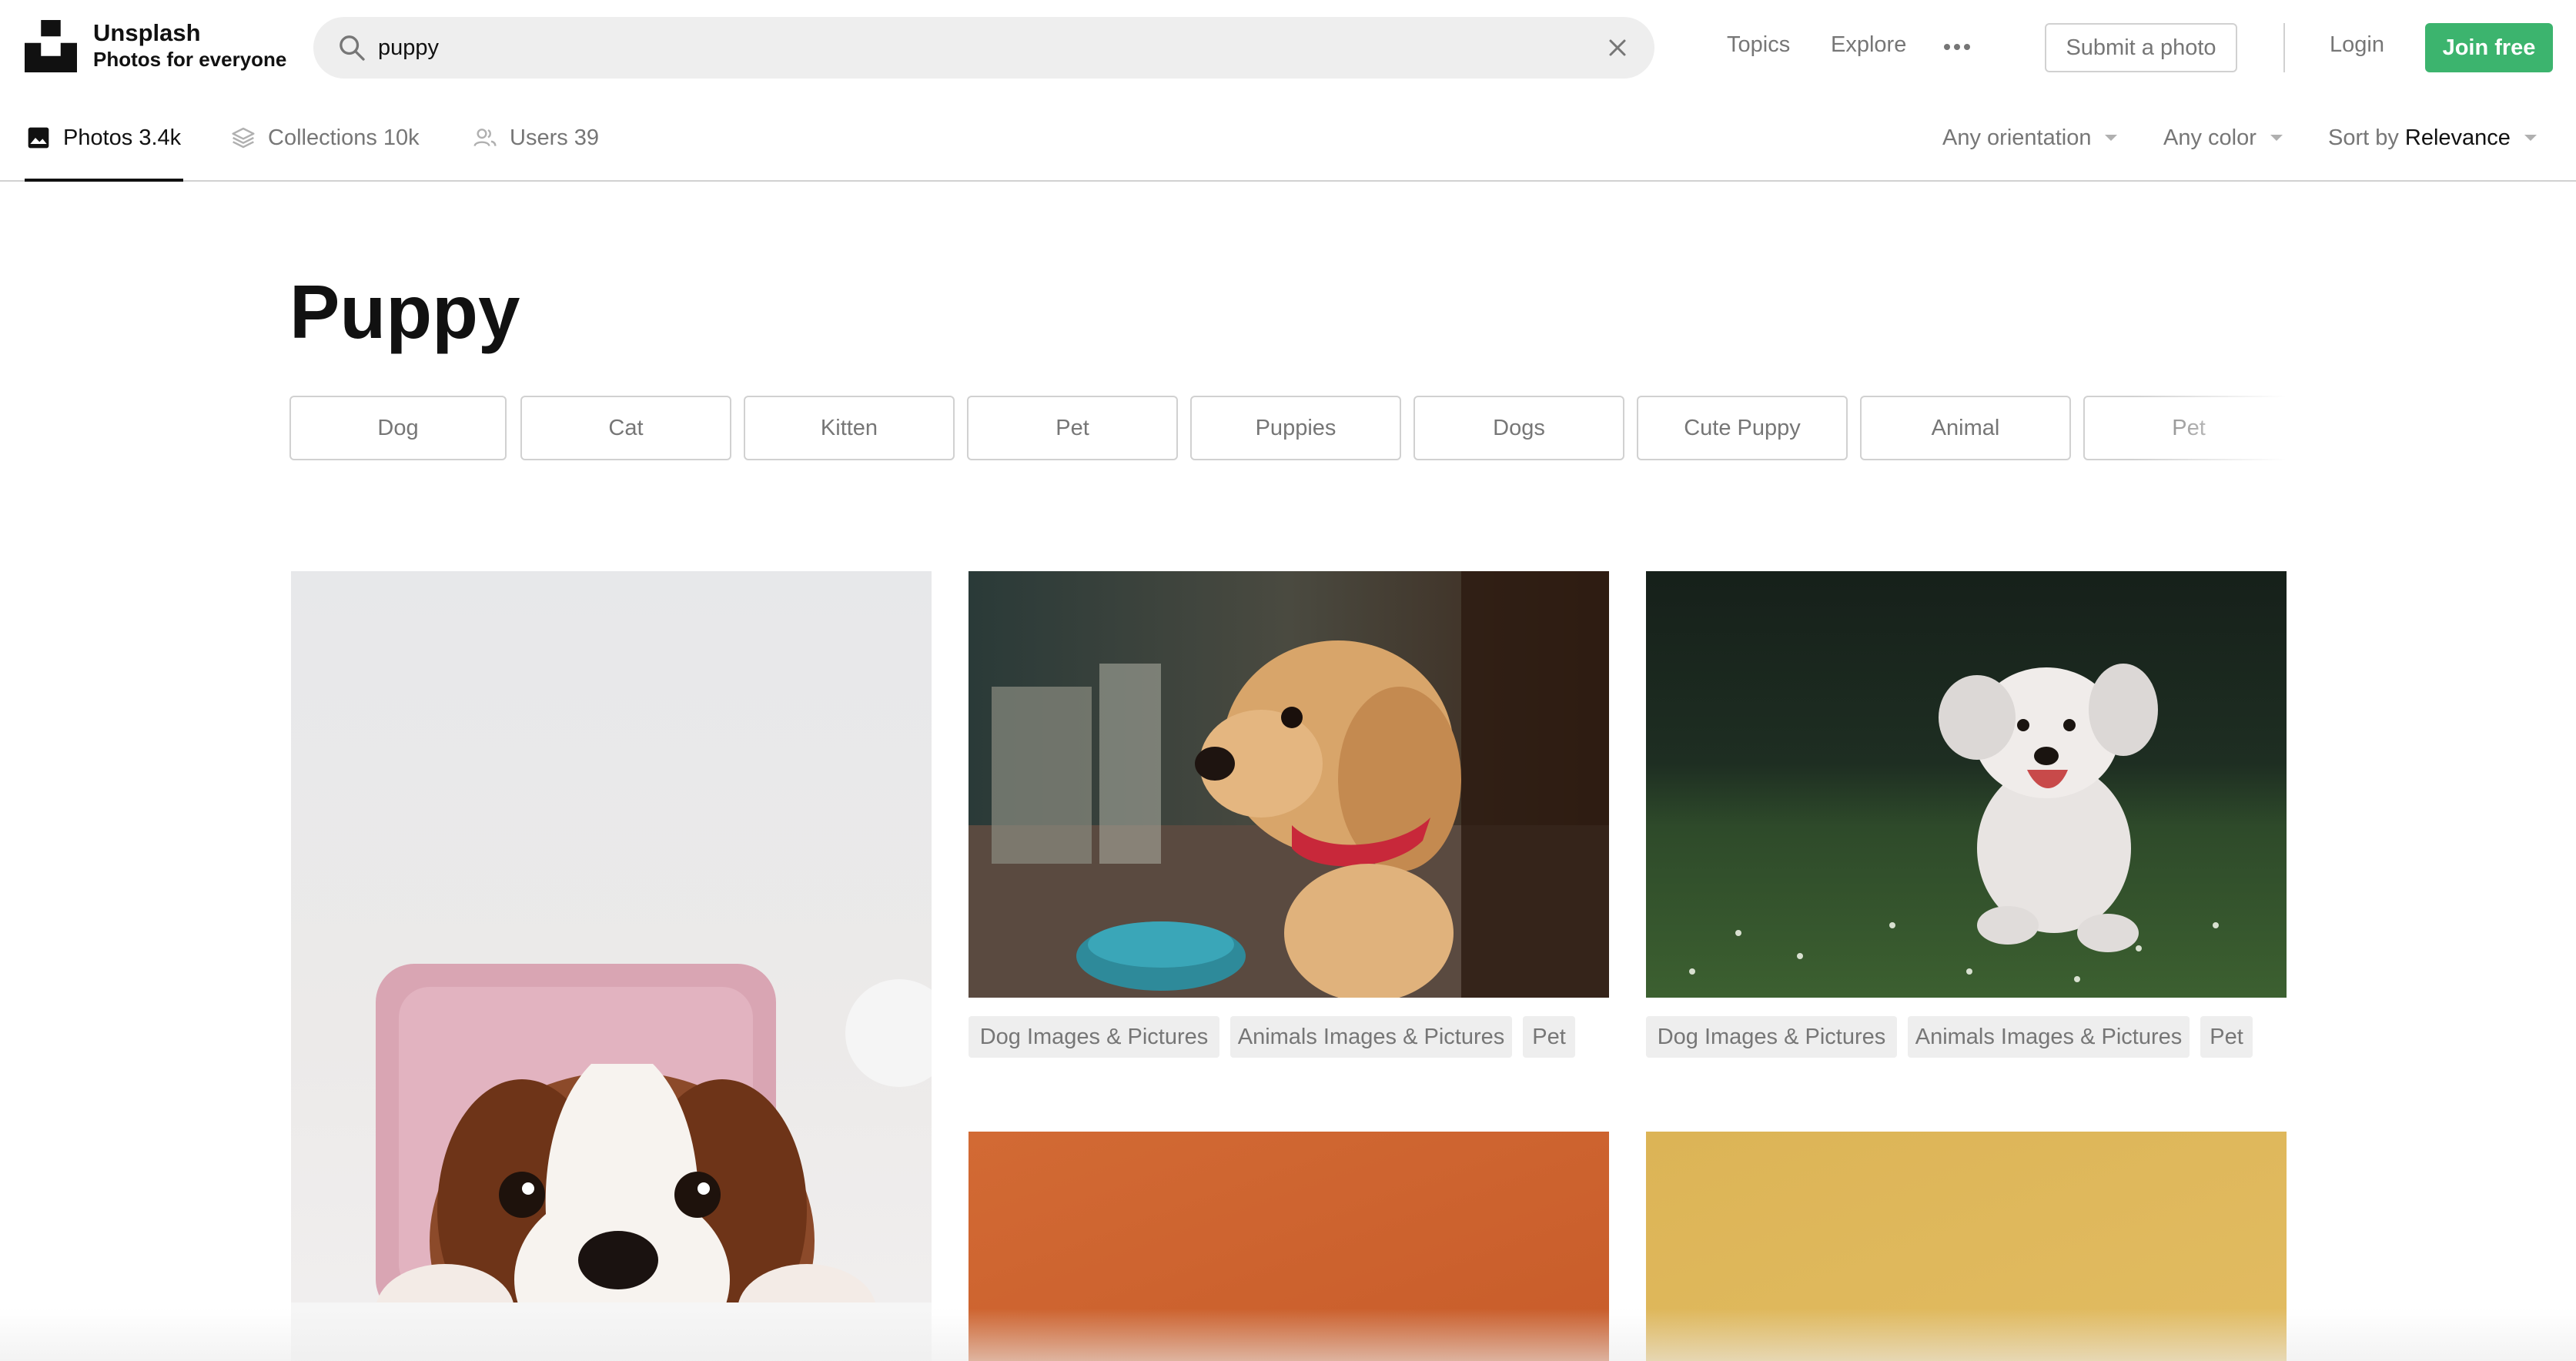 The image size is (2576, 1361). I want to click on orientation-filter-dropdown: Any orientation, so click(2031, 138).